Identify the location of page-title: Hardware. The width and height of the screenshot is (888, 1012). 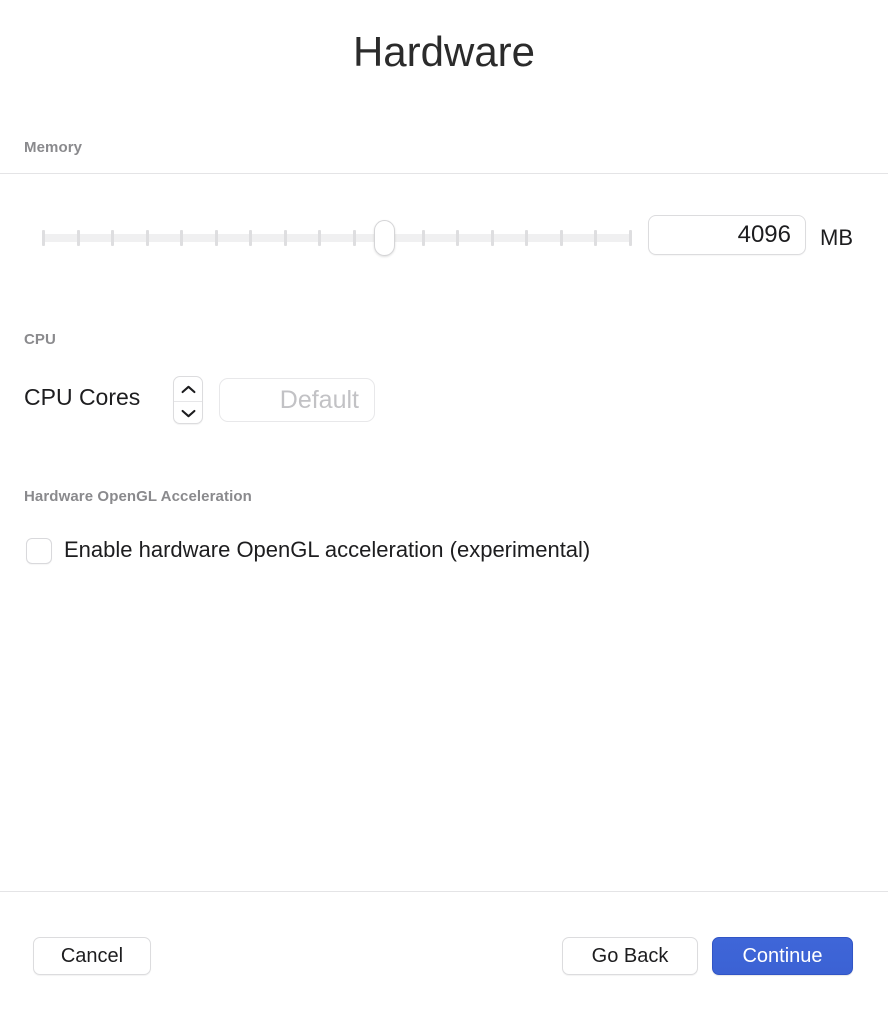
(444, 51).